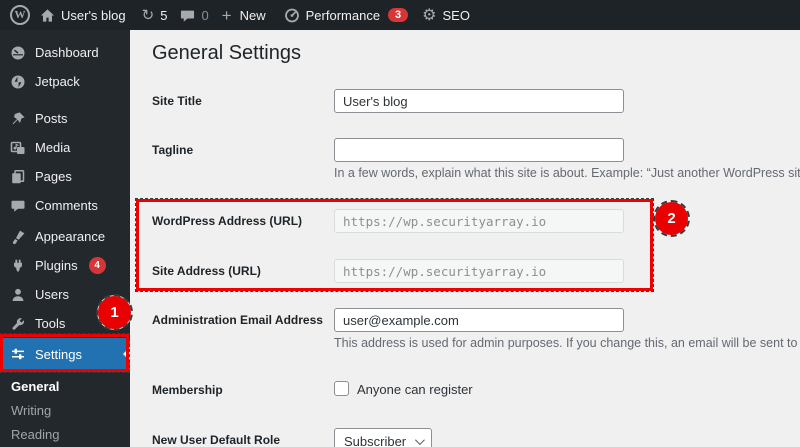 Image resolution: width=800 pixels, height=447 pixels. What do you see at coordinates (341, 388) in the screenshot?
I see `anyone-can-register-checkbox` at bounding box center [341, 388].